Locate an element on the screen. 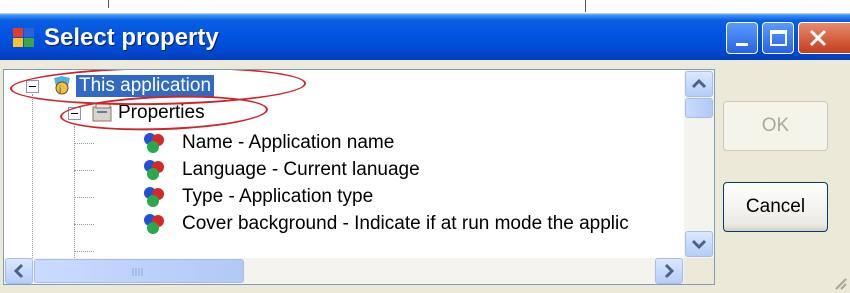 The width and height of the screenshot is (850, 293). scroll-up-button is located at coordinates (699, 84).